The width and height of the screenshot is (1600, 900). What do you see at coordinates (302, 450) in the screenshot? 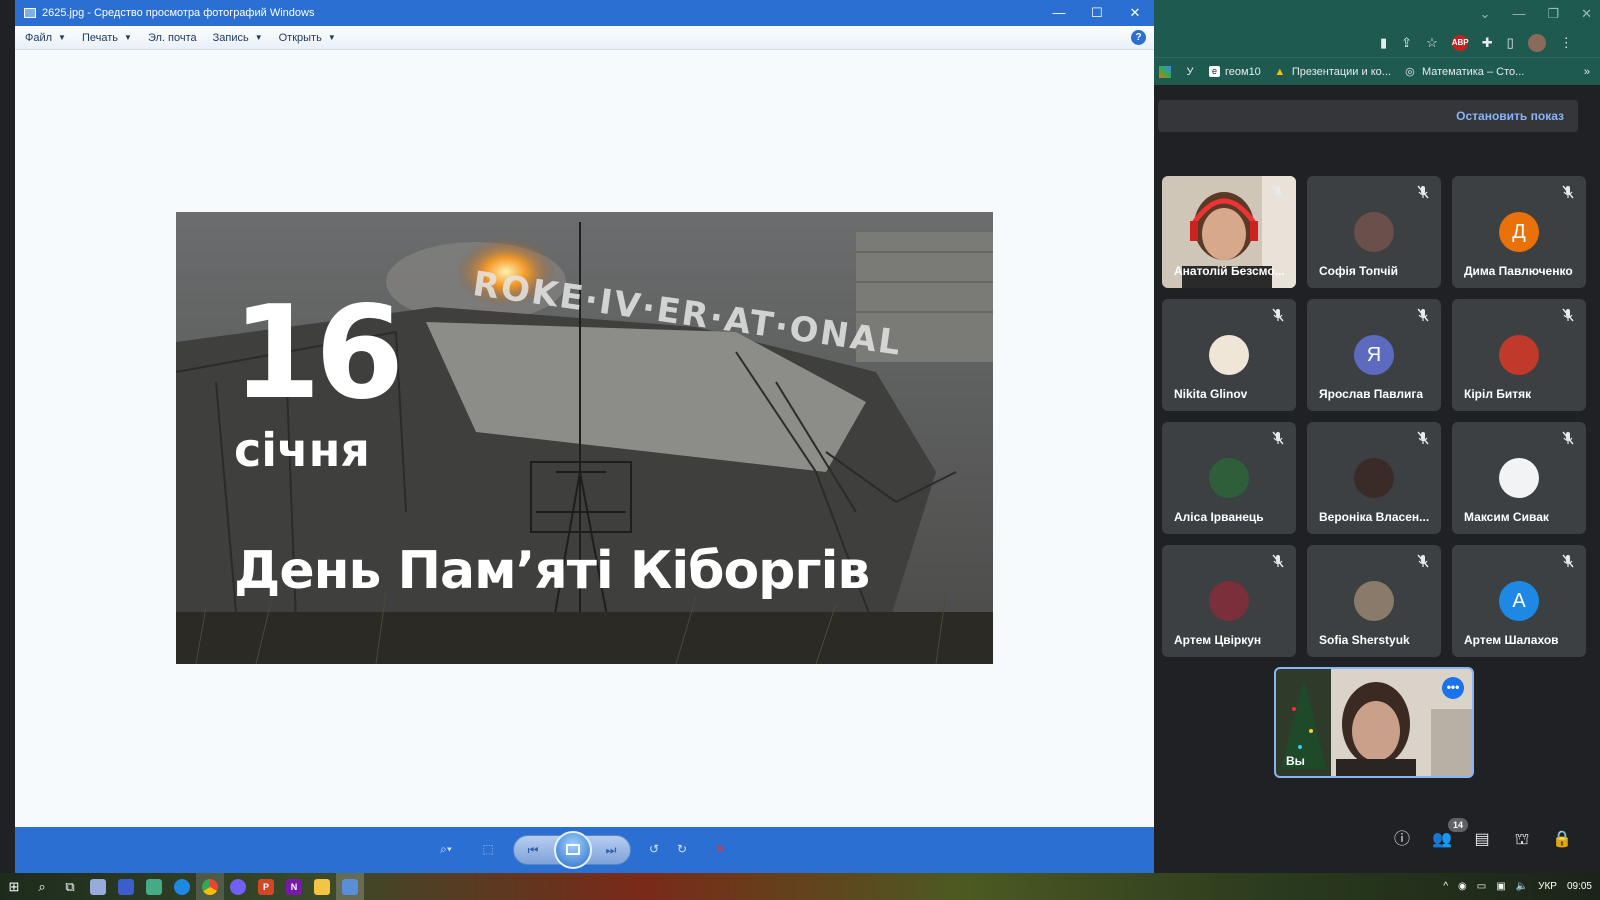
I see `photo-month: січня` at bounding box center [302, 450].